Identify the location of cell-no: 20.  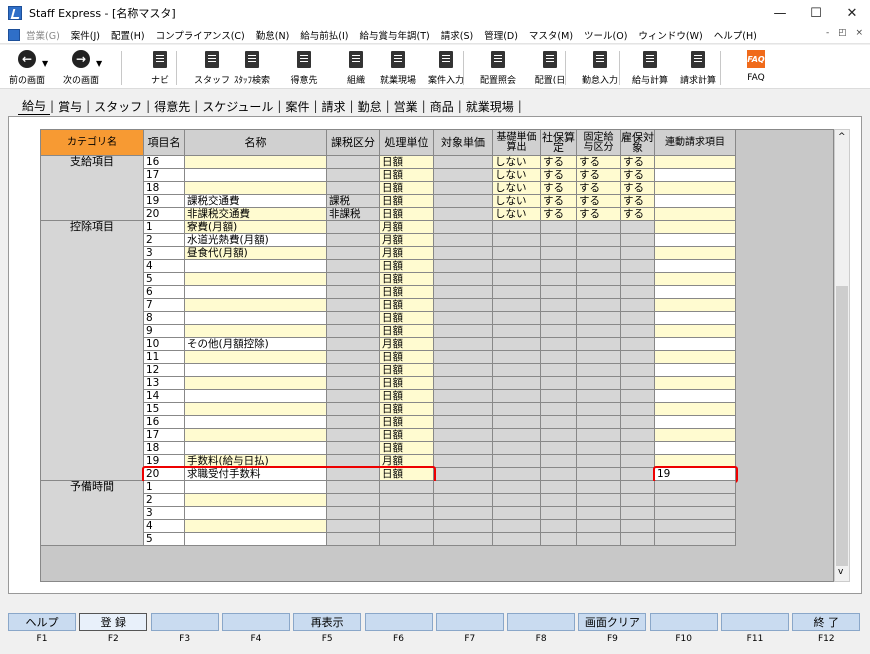
(164, 214).